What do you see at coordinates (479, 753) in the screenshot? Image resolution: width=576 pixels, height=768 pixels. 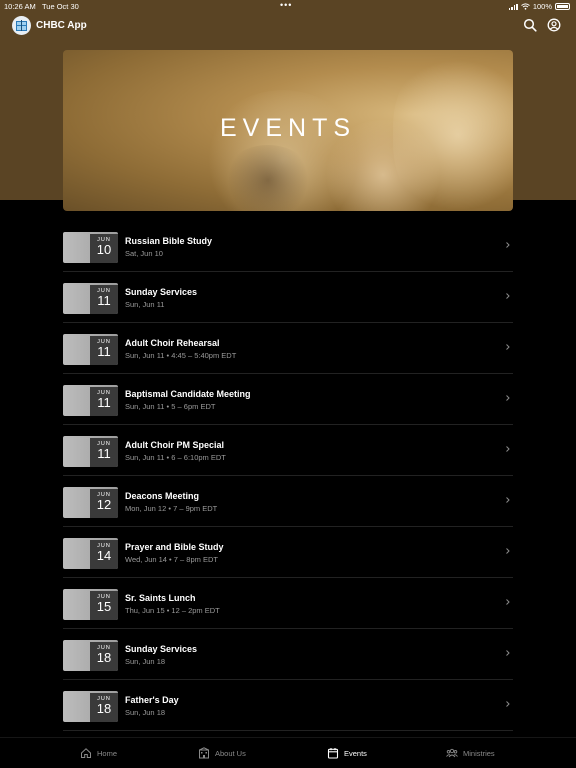 I see `tab-ministries-label: Ministries` at bounding box center [479, 753].